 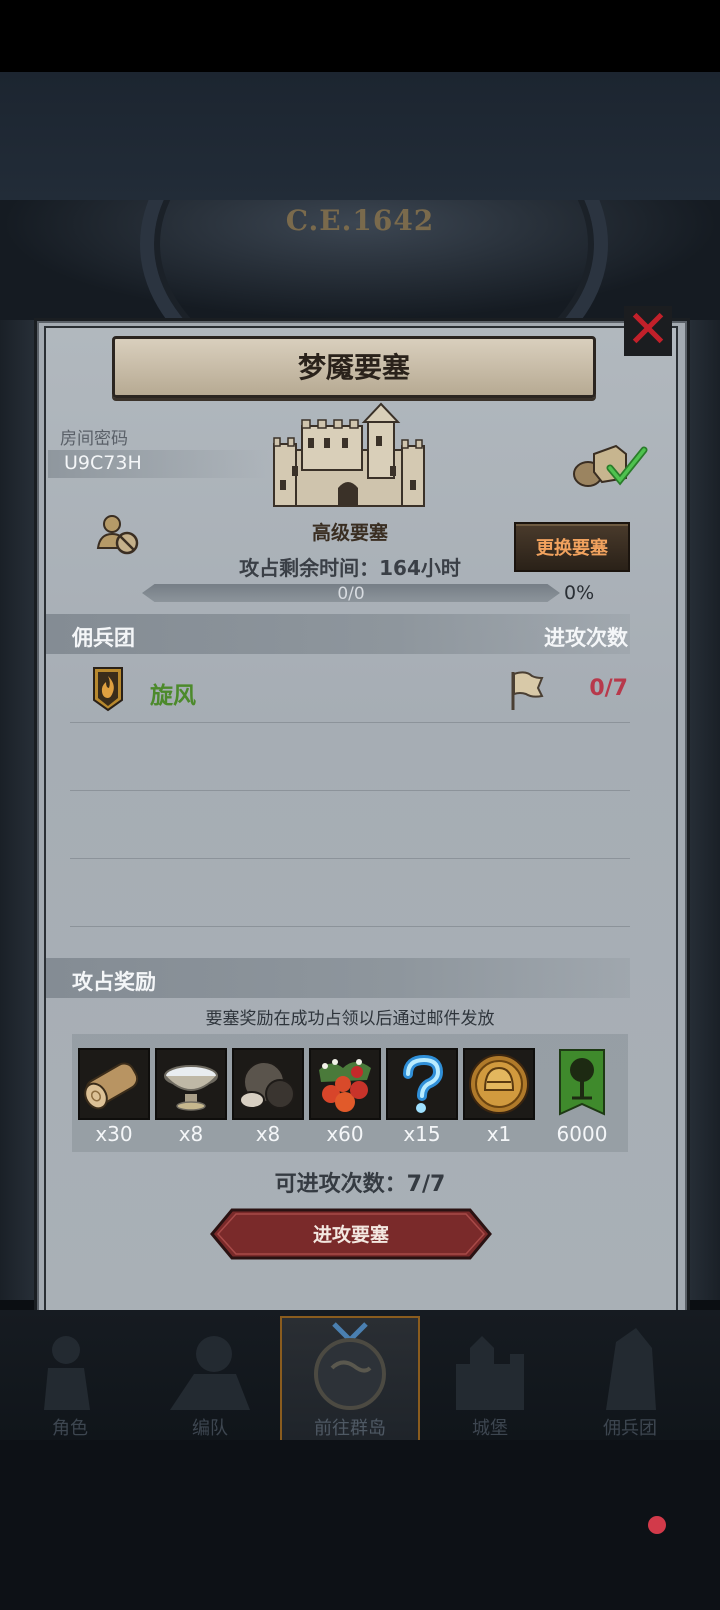 What do you see at coordinates (103, 463) in the screenshot?
I see `room-code-value: U9C73H` at bounding box center [103, 463].